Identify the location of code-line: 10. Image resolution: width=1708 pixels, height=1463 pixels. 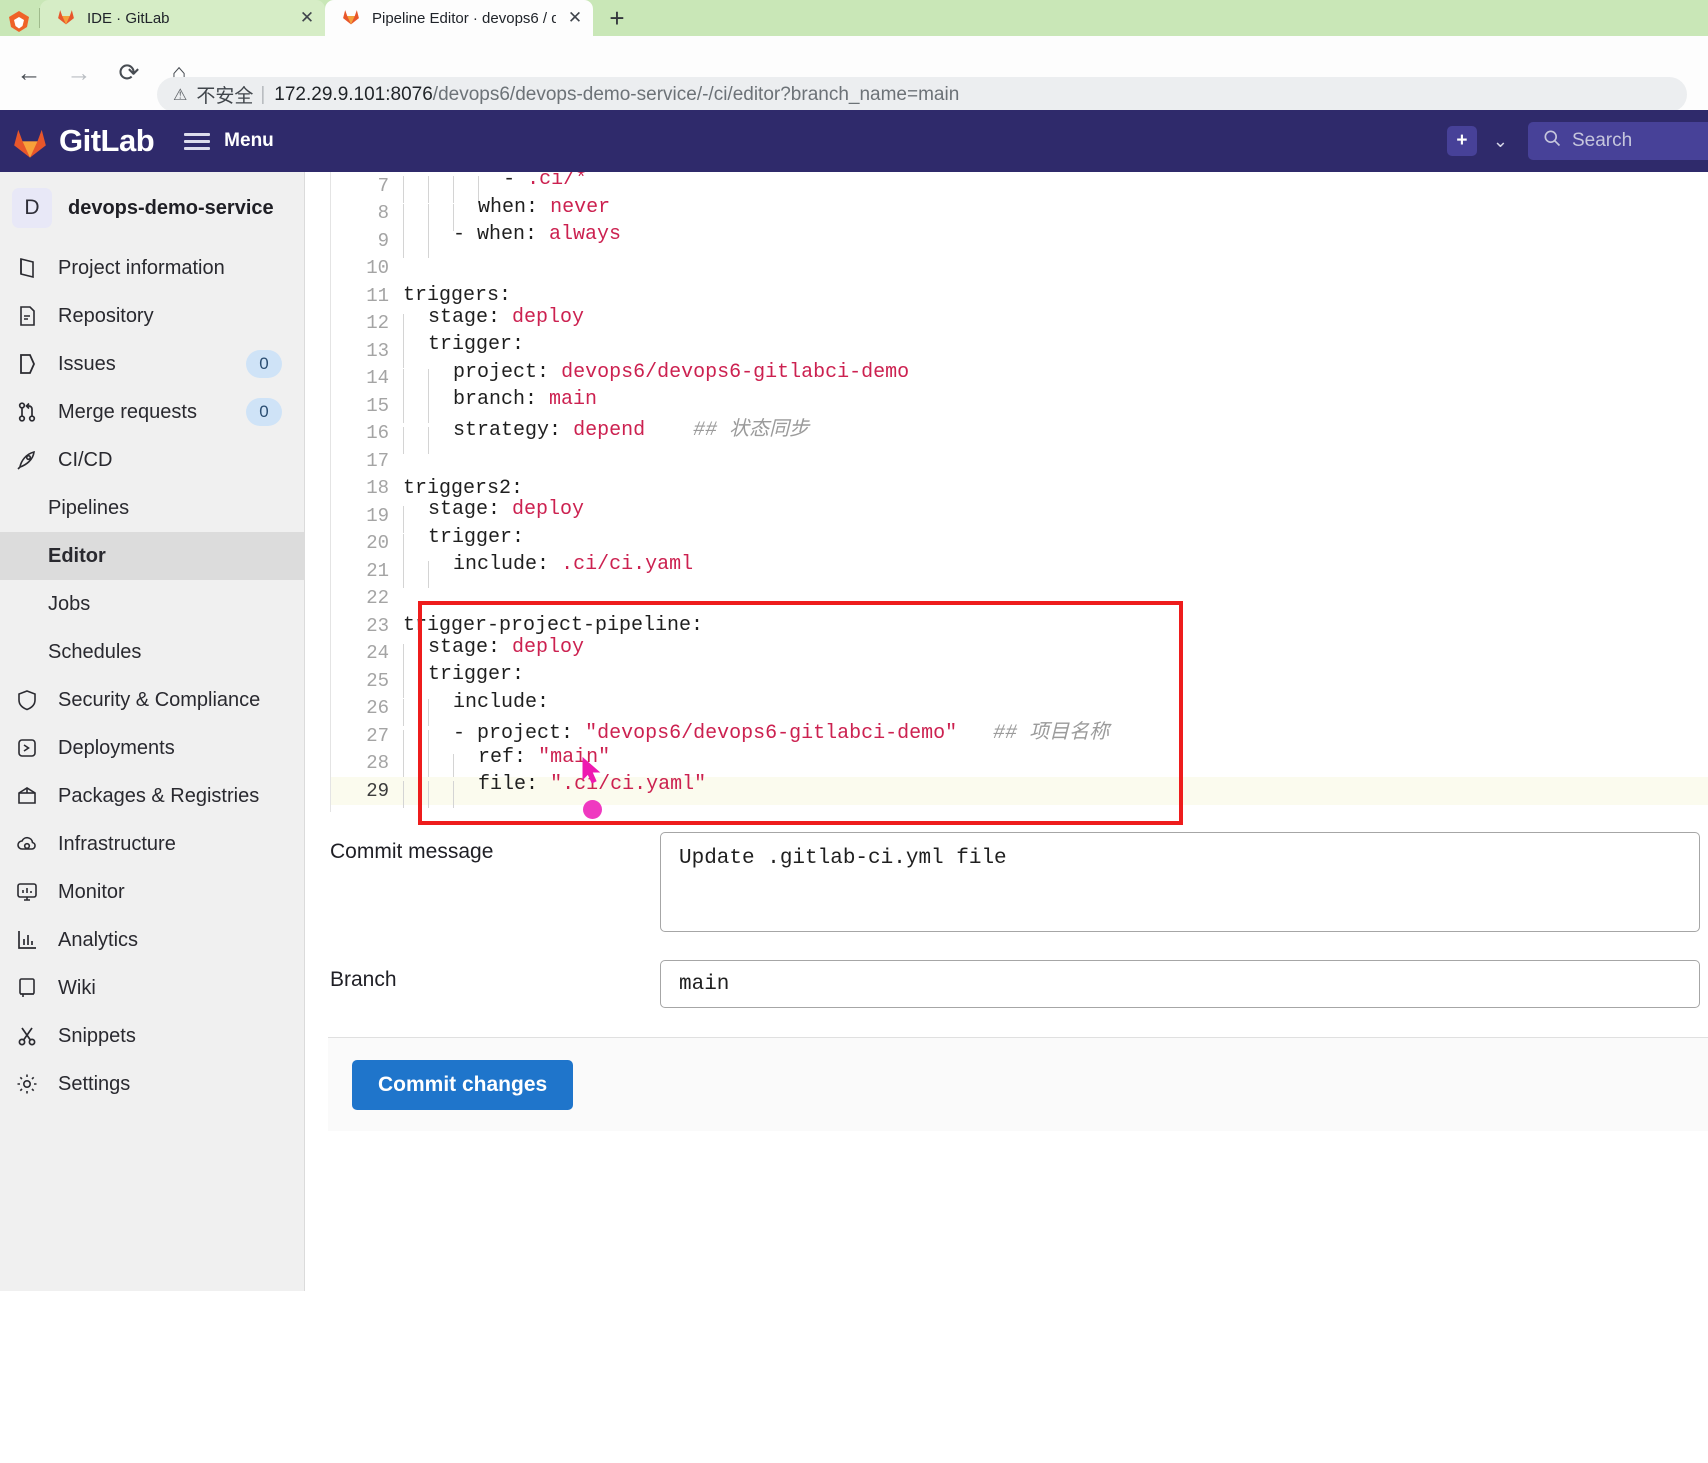
(1019, 269).